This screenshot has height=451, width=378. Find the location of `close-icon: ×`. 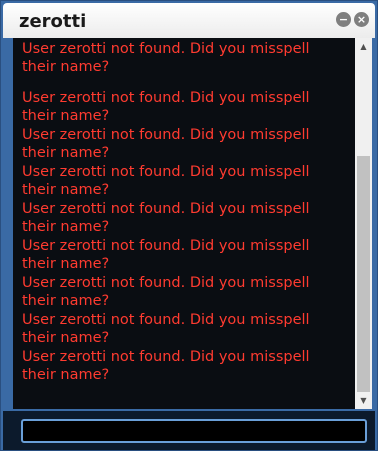

close-icon: × is located at coordinates (361, 19).